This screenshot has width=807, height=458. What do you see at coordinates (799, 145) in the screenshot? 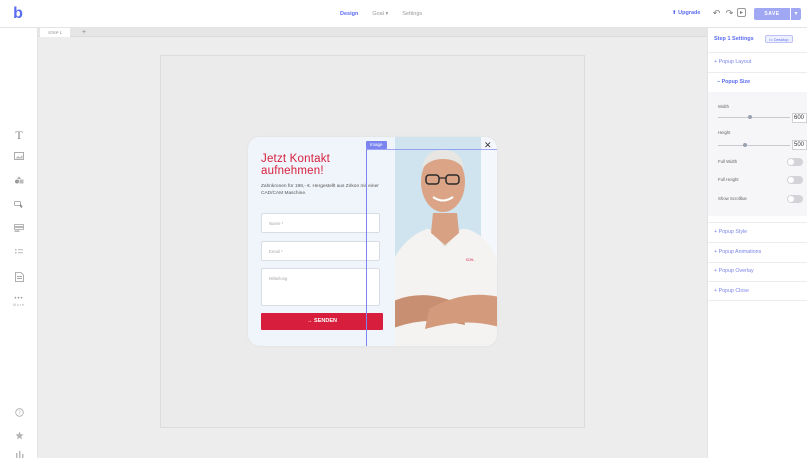
I see `height-input: 500` at bounding box center [799, 145].